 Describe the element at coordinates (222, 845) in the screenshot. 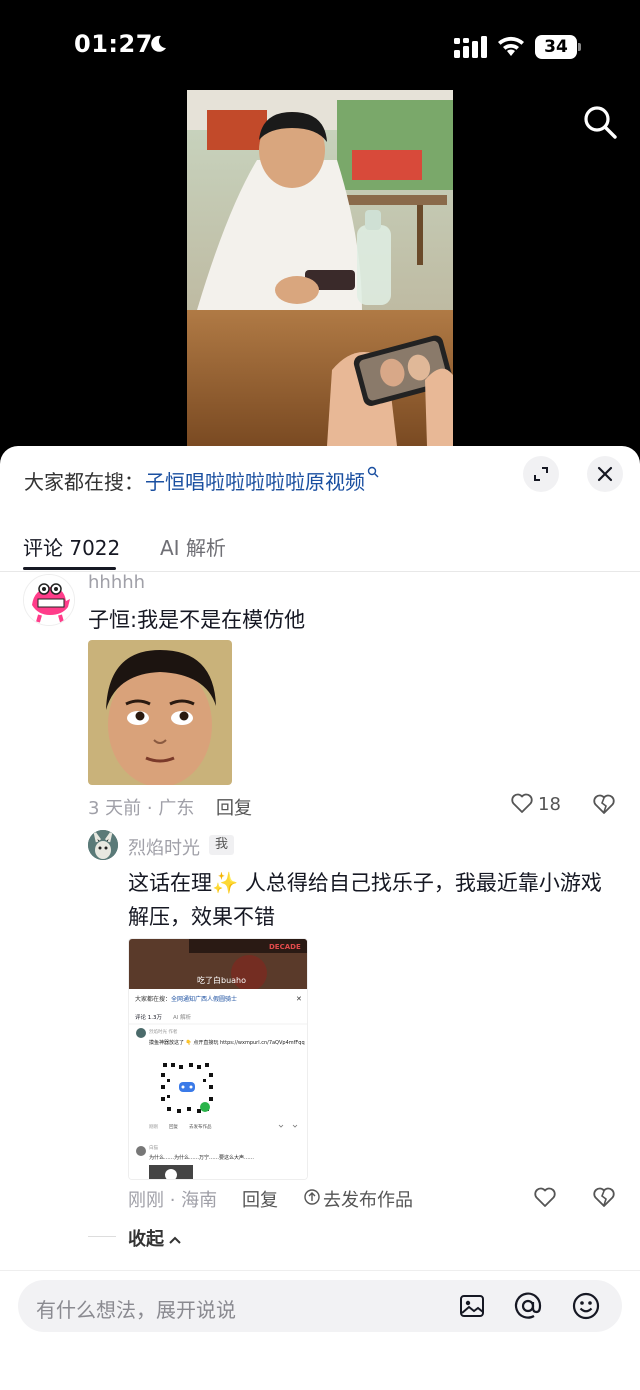

I see `self-badge: 我` at that location.